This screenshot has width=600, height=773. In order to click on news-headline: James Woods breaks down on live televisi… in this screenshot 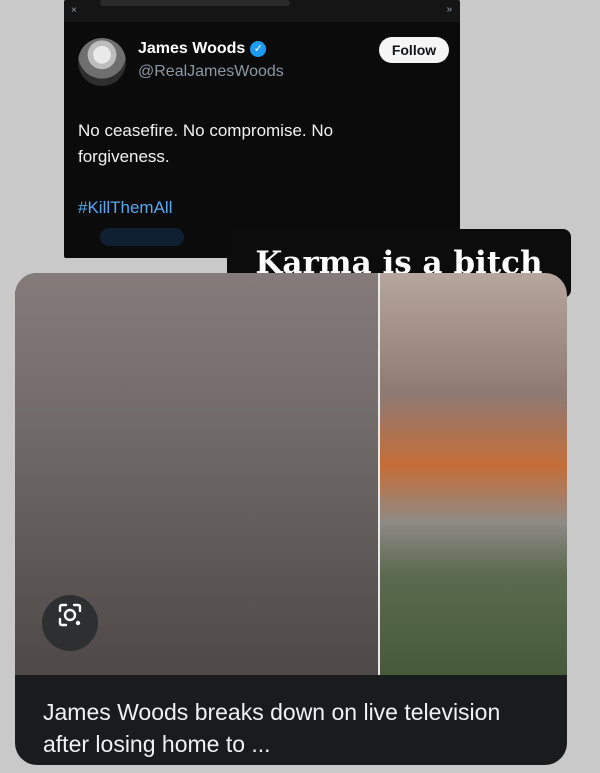, I will do `click(293, 728)`.